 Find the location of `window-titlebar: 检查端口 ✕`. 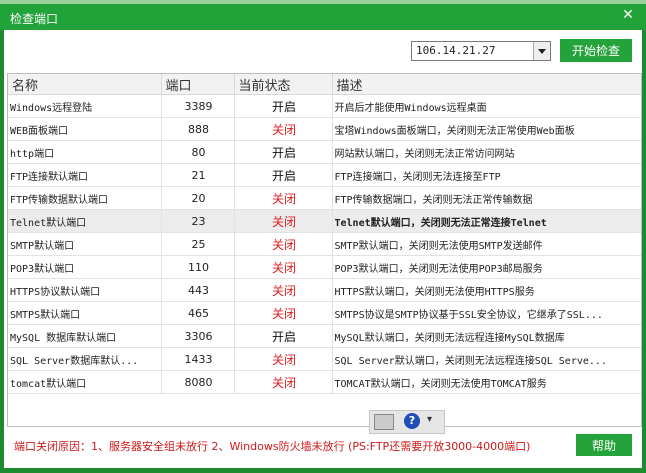

window-titlebar: 检查端口 ✕ is located at coordinates (323, 17).